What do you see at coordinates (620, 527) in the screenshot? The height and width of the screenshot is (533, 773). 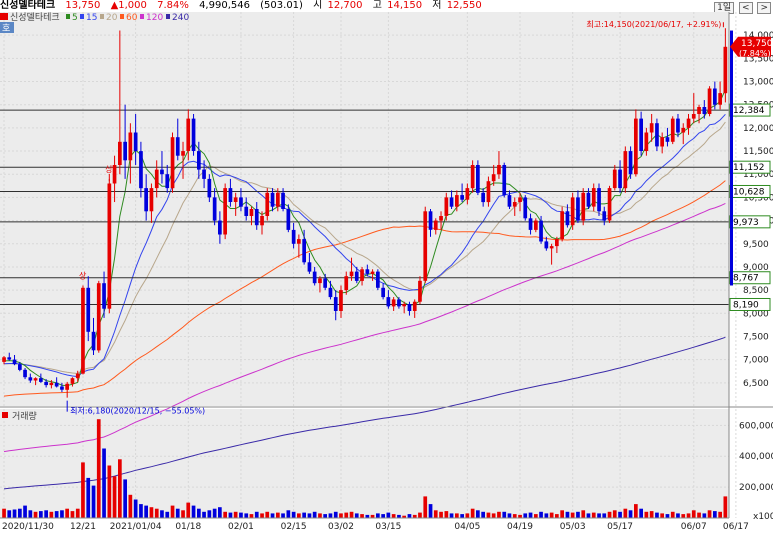 I see `time-tick-label: 05/17` at bounding box center [620, 527].